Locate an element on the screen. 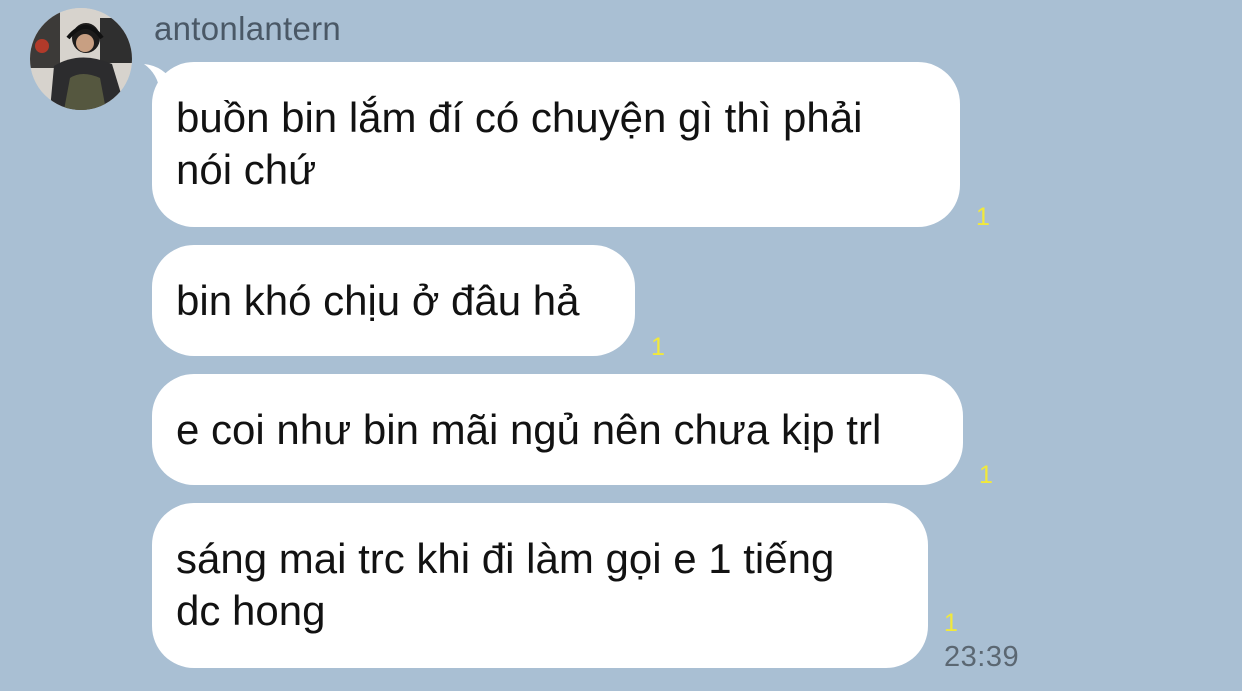 Image resolution: width=1242 pixels, height=691 pixels. message-text: sáng mai trc khi đi làm gọi e 1 tiếng is located at coordinates (505, 558).